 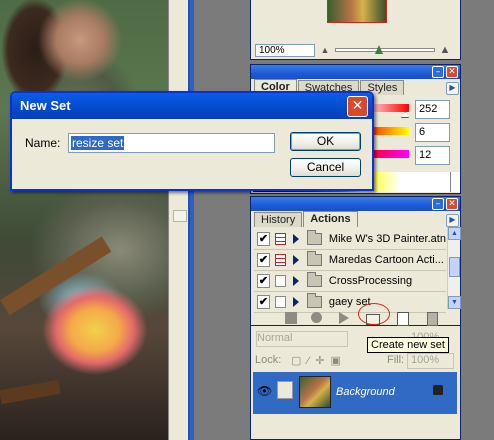 What do you see at coordinates (285, 50) in the screenshot?
I see `navigator-zoom-field: 100%` at bounding box center [285, 50].